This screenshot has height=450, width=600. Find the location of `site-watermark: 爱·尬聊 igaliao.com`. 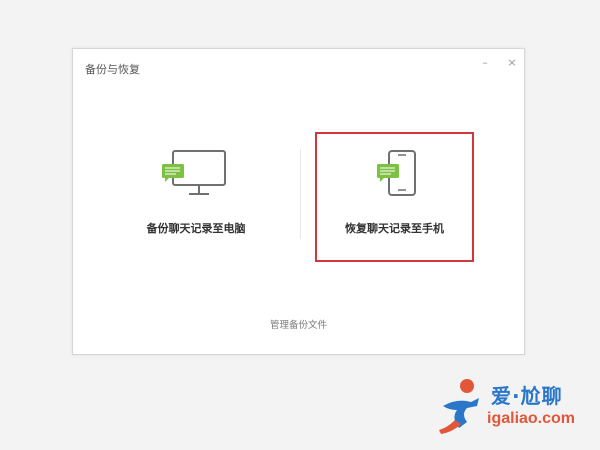

site-watermark: 爱·尬聊 igaliao.com is located at coordinates (517, 407).